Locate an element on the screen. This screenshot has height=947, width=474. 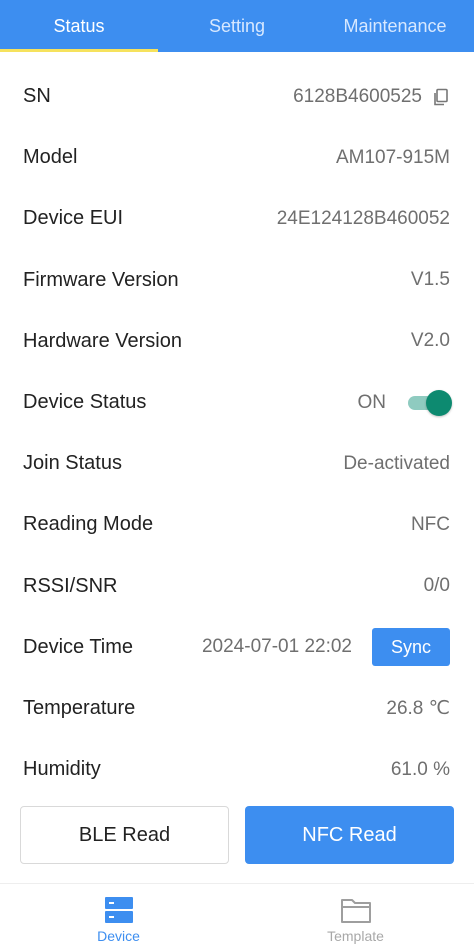
top-tab-bar: Status Setting Maintenance is located at coordinates (237, 26).